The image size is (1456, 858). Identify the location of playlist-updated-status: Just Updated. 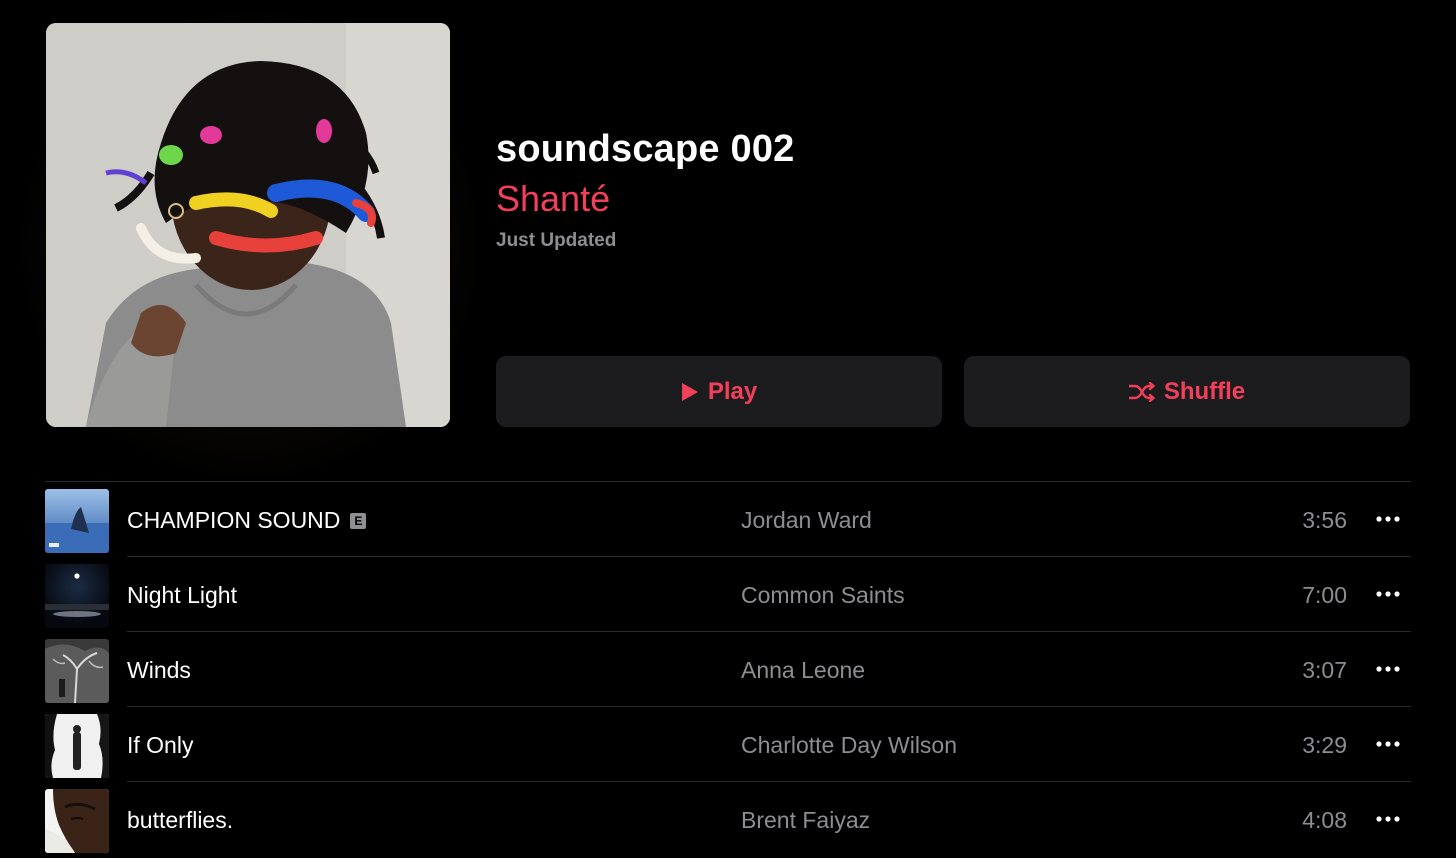
(556, 240).